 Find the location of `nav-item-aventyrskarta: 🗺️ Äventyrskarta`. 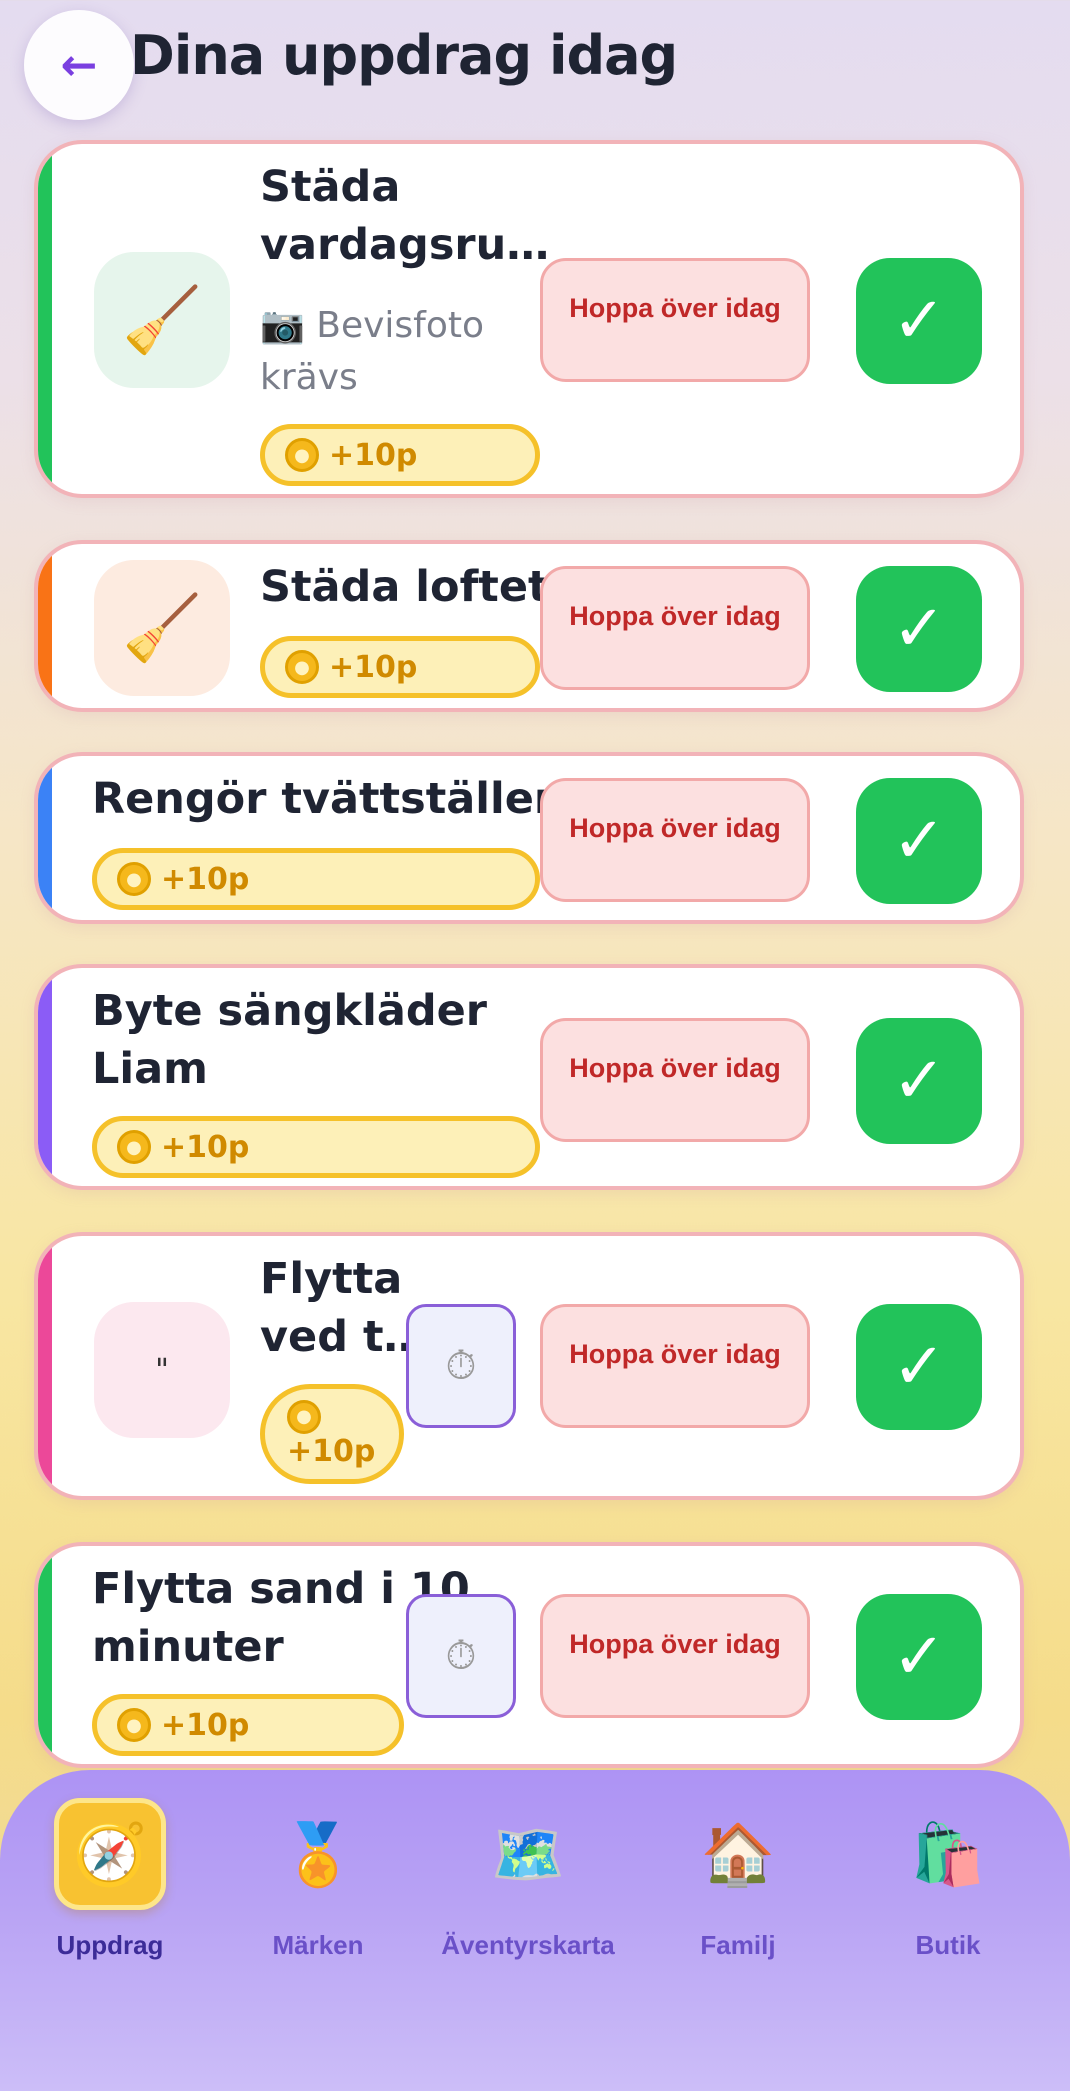

nav-item-aventyrskarta: 🗺️ Äventyrskarta is located at coordinates (528, 1879).